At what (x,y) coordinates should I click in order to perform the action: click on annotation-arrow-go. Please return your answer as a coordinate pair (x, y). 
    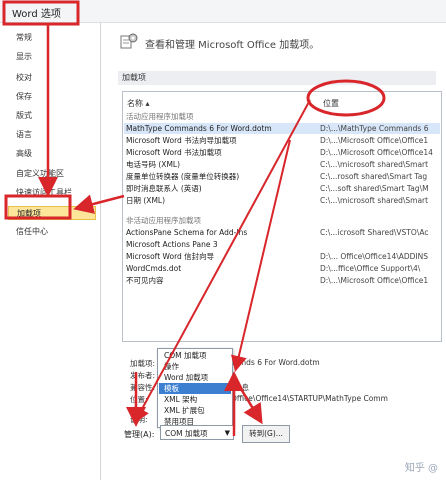
    Looking at the image, I should click on (249, 404).